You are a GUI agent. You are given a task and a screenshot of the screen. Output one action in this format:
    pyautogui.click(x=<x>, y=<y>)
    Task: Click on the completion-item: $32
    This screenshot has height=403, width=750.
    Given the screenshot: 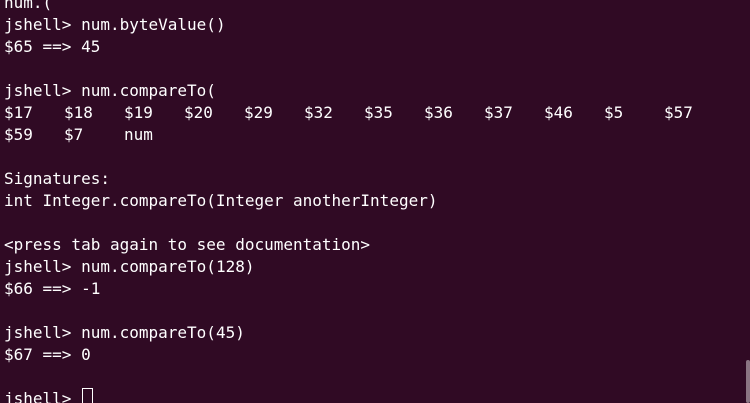 What is the action you would take?
    pyautogui.click(x=318, y=112)
    